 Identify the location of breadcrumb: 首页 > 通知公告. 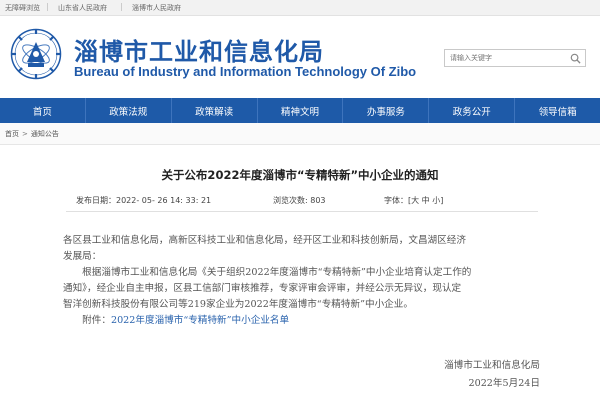
(300, 134).